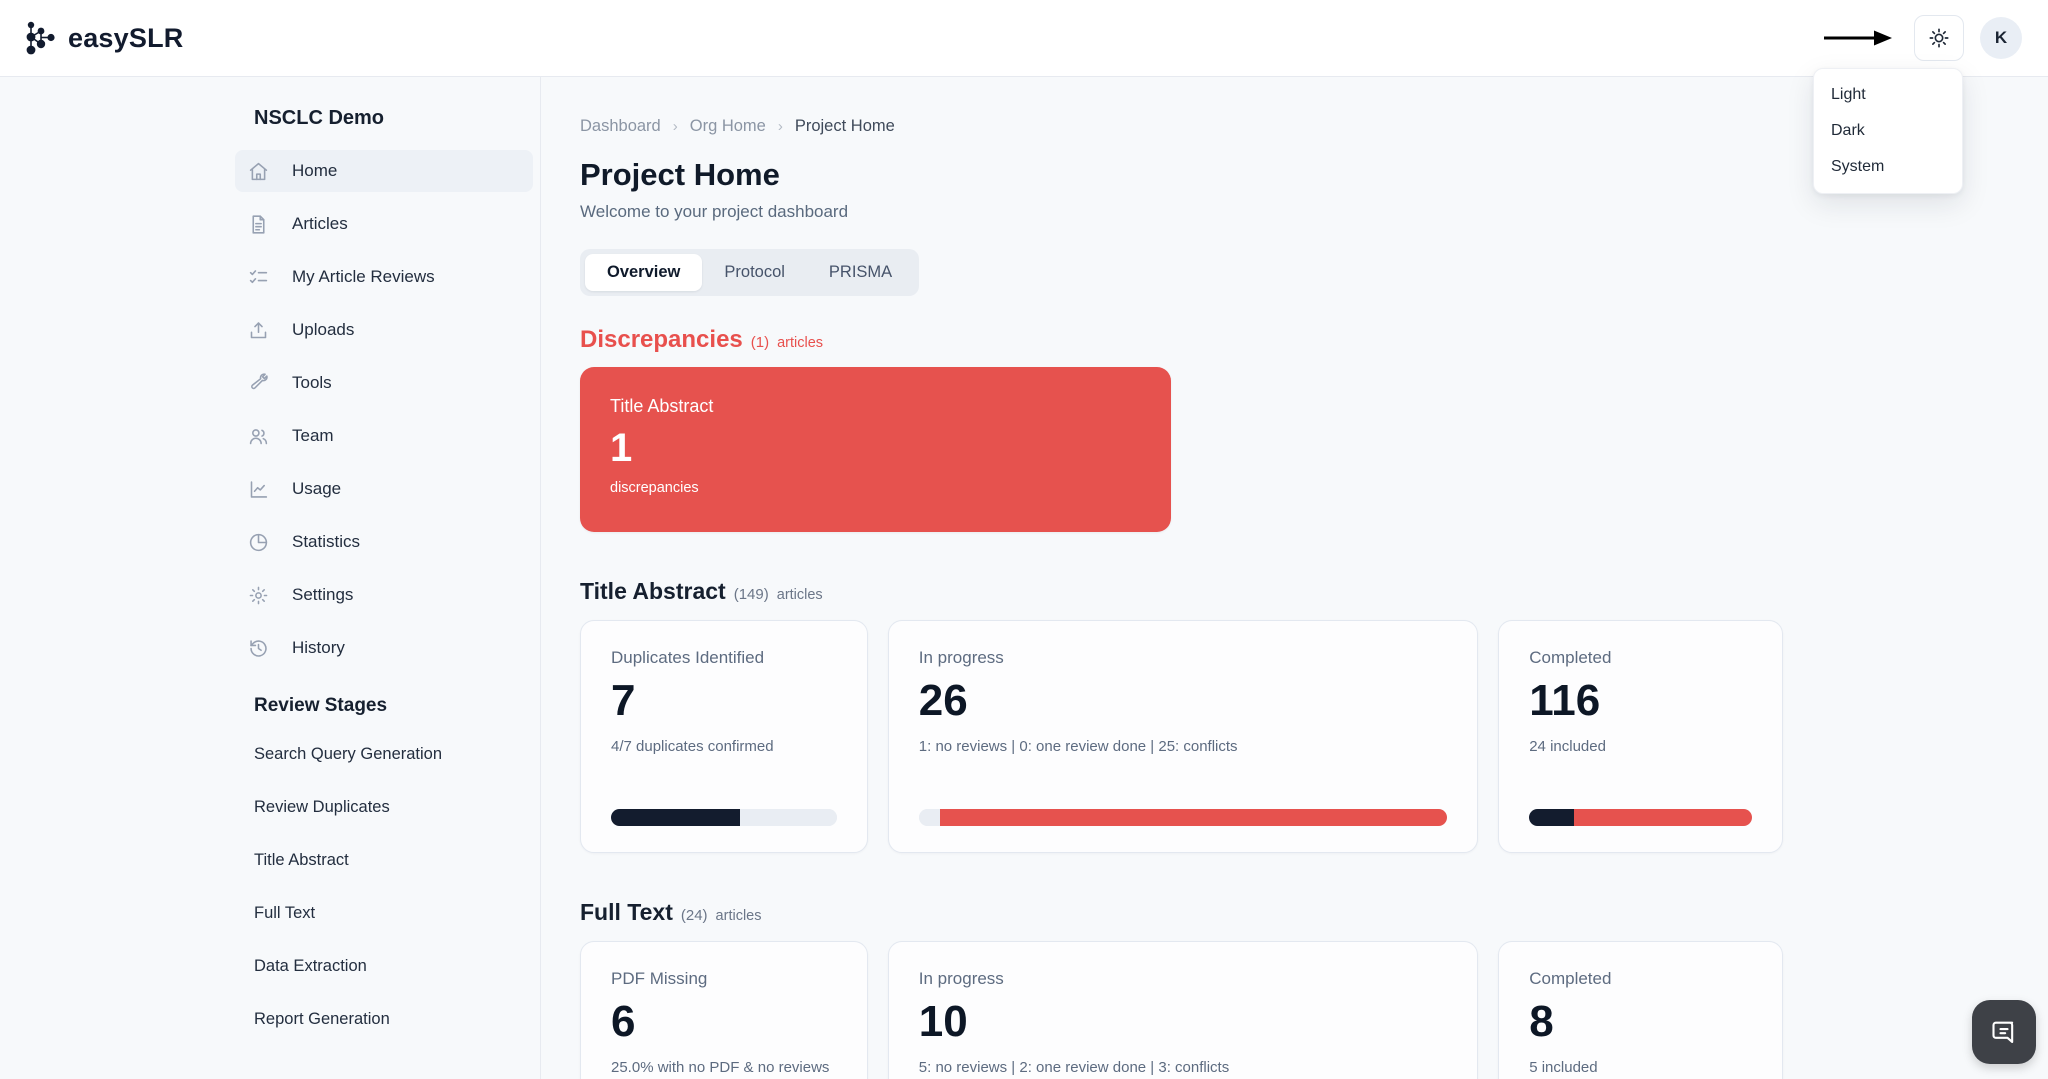 The image size is (2048, 1079). Describe the element at coordinates (393, 913) in the screenshot. I see `sidebar-item-full-text: Full Text` at that location.